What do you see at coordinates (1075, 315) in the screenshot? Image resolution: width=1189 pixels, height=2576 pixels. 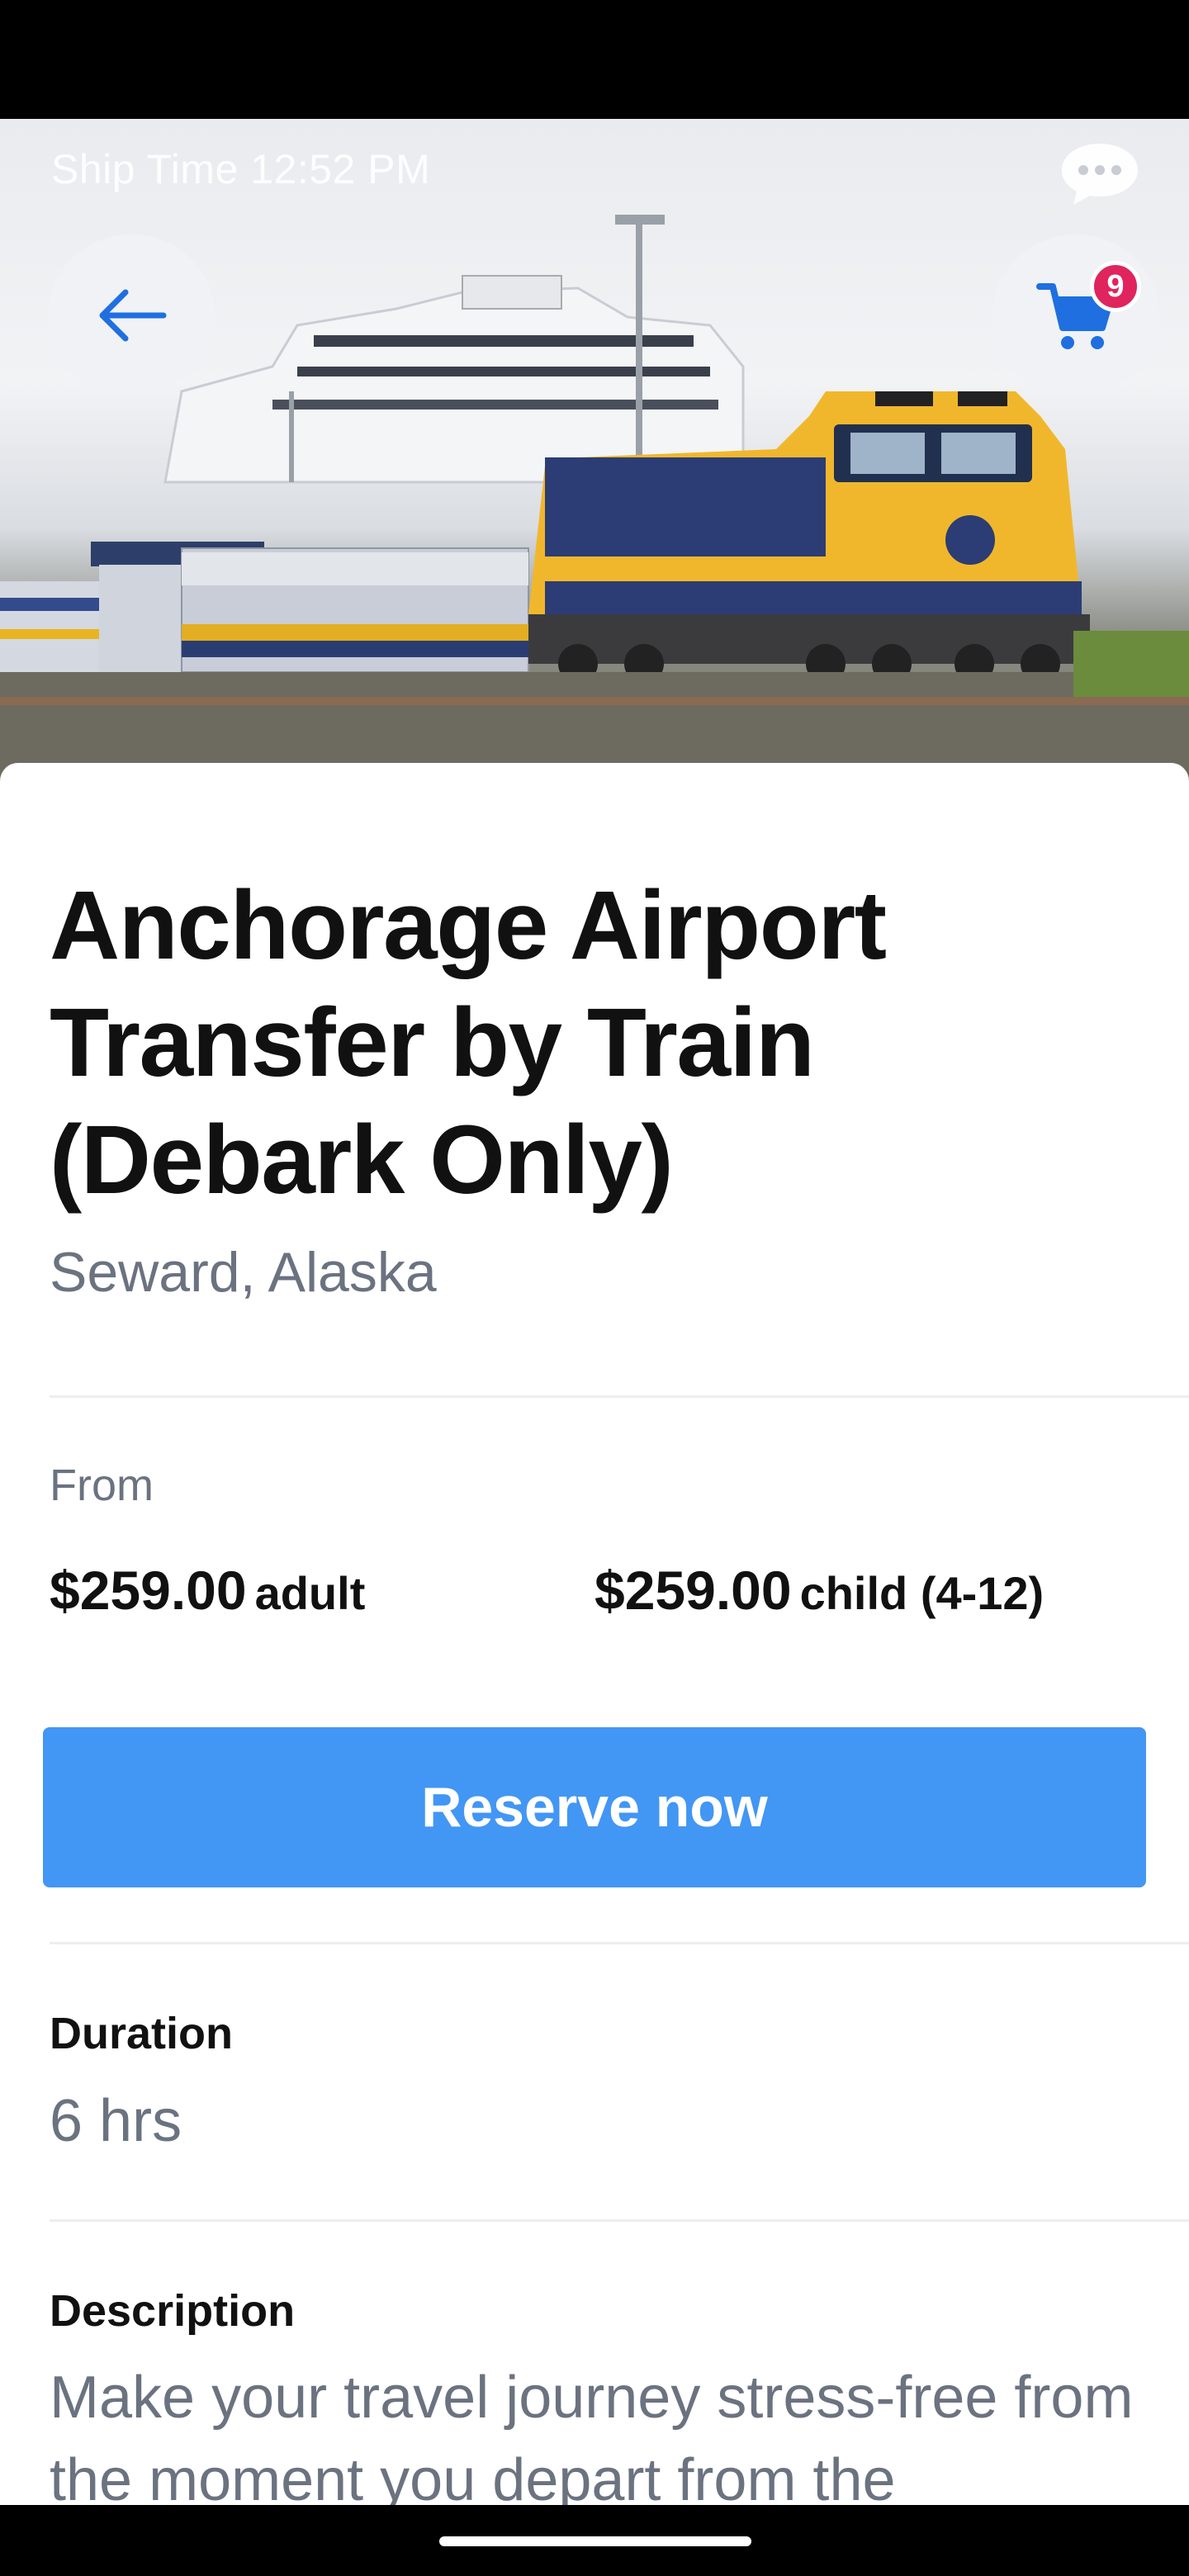 I see `cart-button` at bounding box center [1075, 315].